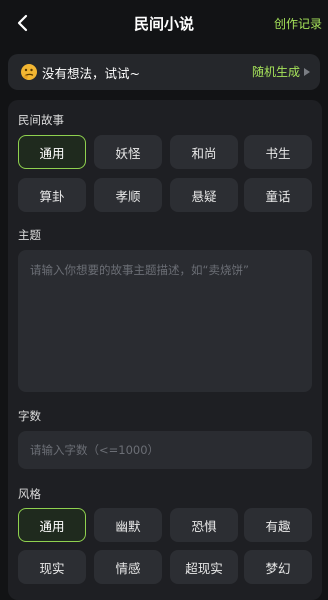 The width and height of the screenshot is (328, 600). What do you see at coordinates (204, 567) in the screenshot?
I see `style-chip-surreal: 超现实` at bounding box center [204, 567].